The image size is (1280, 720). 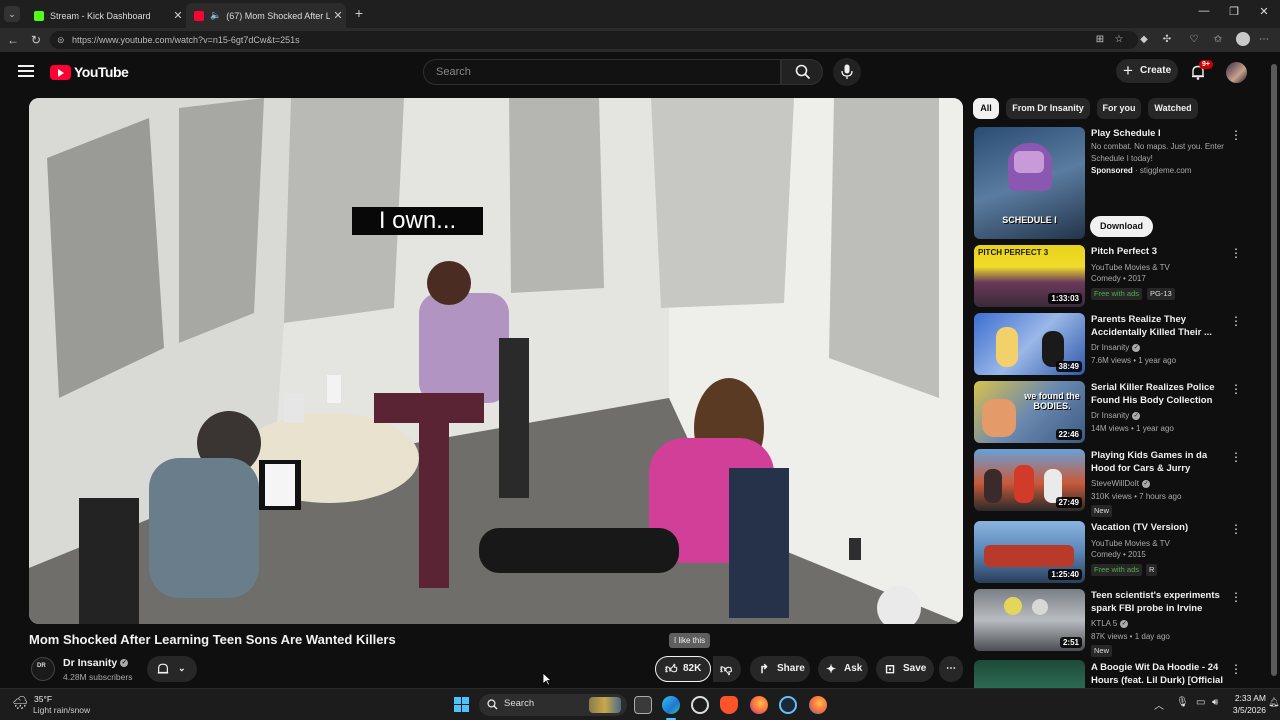 What do you see at coordinates (61, 40) in the screenshot?
I see `site-info-icon: ⊜` at bounding box center [61, 40].